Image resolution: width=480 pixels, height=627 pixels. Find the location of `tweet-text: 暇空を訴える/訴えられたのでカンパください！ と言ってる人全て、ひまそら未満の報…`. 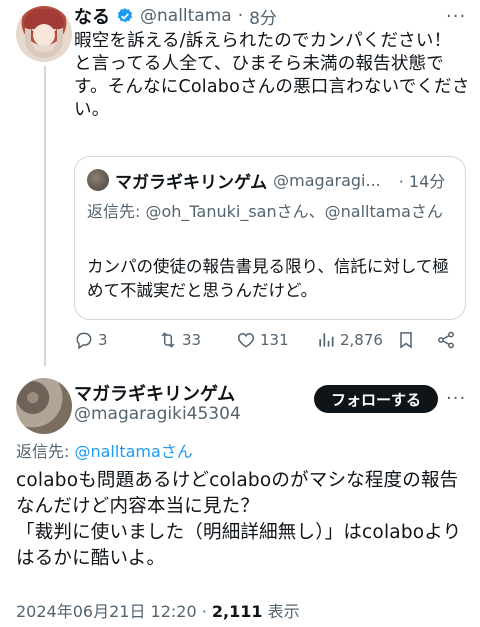

tweet-text: 暇空を訴える/訴えられたのでカンパください！ と言ってる人全て、ひまそら未満の報… is located at coordinates (272, 76).